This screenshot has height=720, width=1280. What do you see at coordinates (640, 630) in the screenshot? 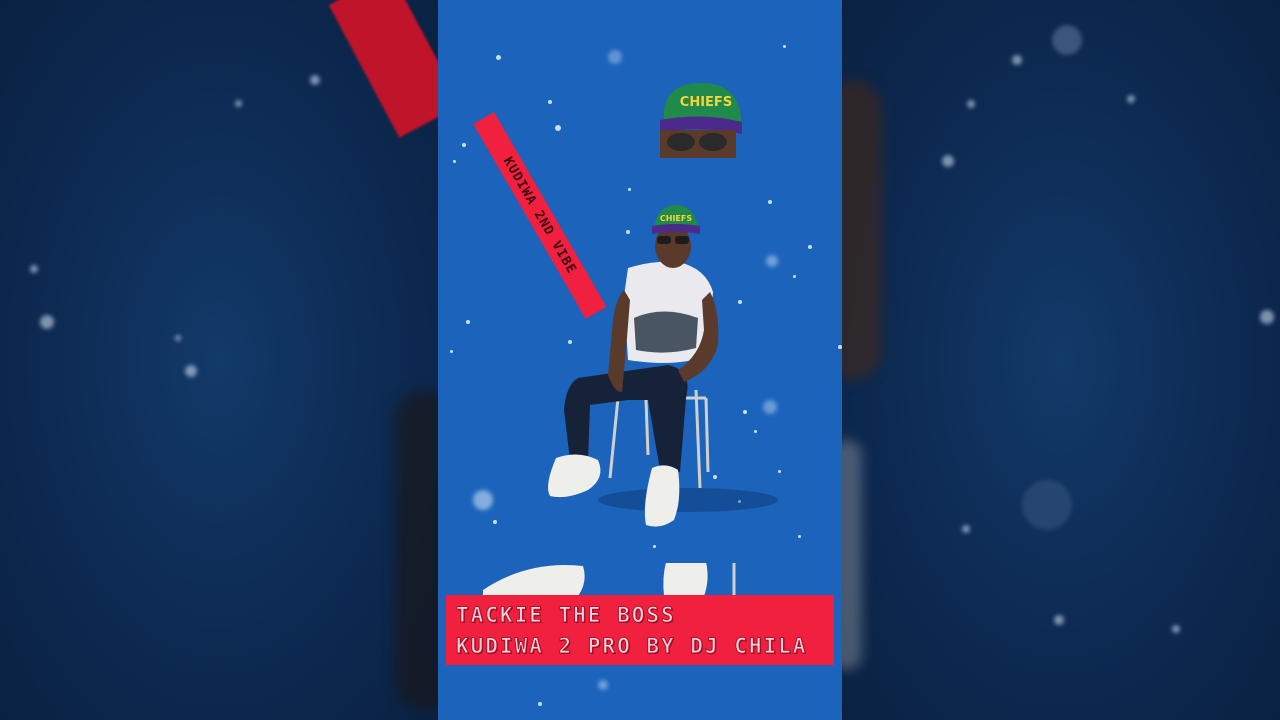
I see `title-overlay: TACKIE THE BOSS KUDIWA 2 PRO BY DJ CHILA` at bounding box center [640, 630].